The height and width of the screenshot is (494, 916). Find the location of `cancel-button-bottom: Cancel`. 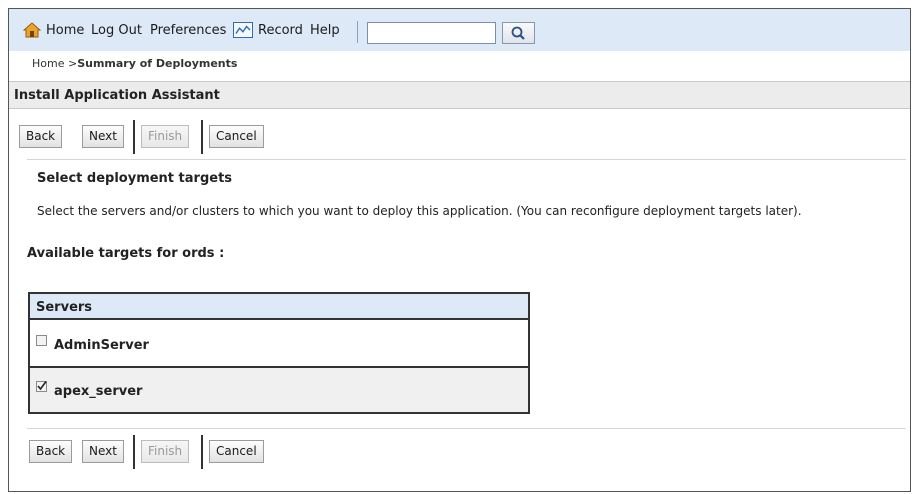

cancel-button-bottom: Cancel is located at coordinates (236, 451).